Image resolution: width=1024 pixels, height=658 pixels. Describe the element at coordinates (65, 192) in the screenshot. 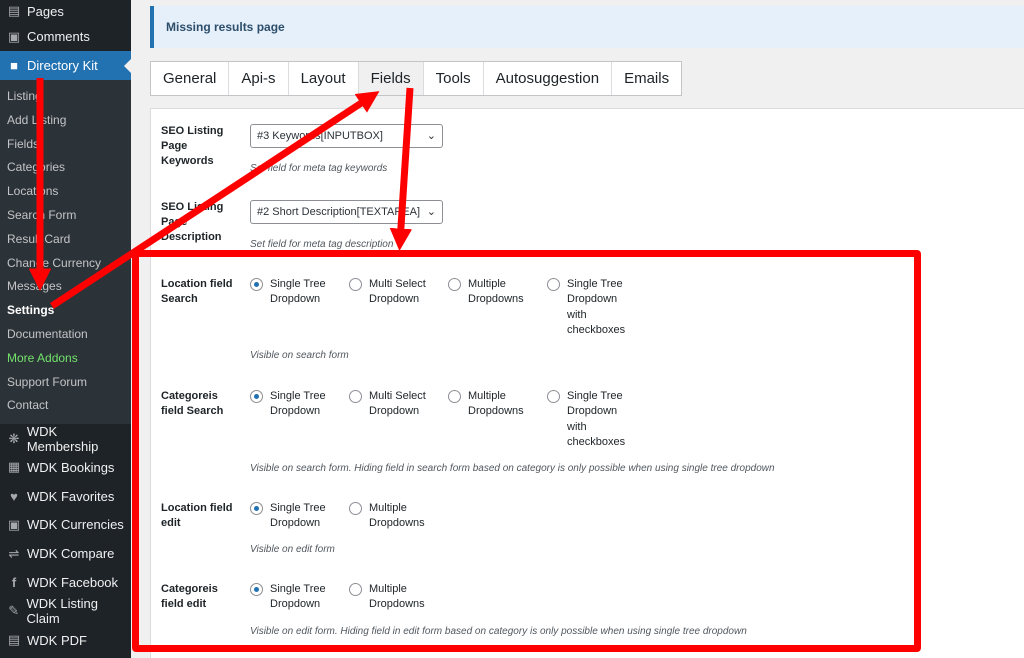

I see `submenu-item-locations: Locations` at that location.